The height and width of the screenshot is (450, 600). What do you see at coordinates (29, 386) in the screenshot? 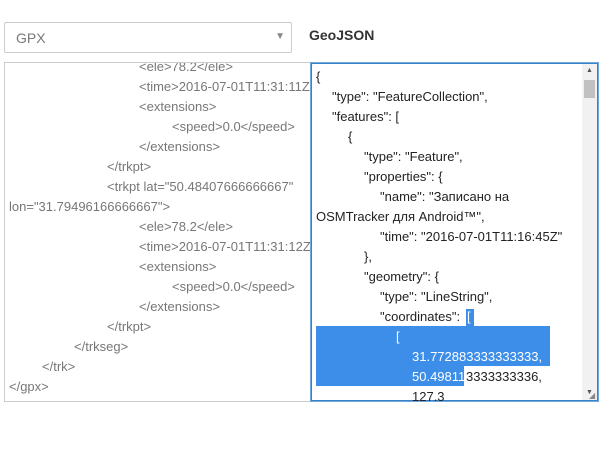
I see `gpx-line: </gpx>` at bounding box center [29, 386].